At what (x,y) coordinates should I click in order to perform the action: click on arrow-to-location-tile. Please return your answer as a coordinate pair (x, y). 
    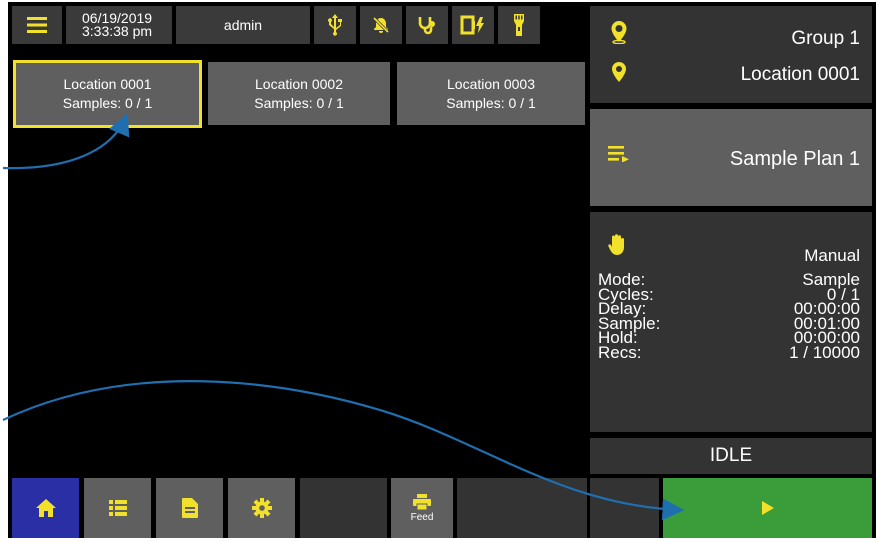
    Looking at the image, I should click on (66, 141).